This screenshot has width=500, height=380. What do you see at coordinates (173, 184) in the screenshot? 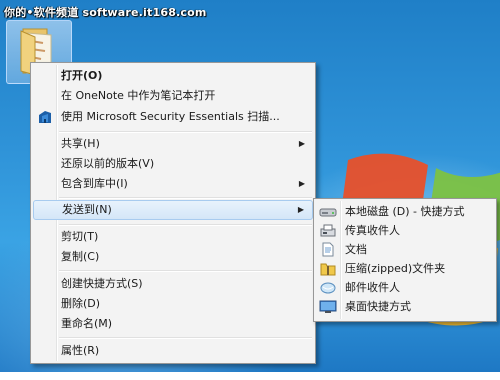
I see `menu-item-include-in-library: 包含到库中(I) ▶` at bounding box center [173, 184].